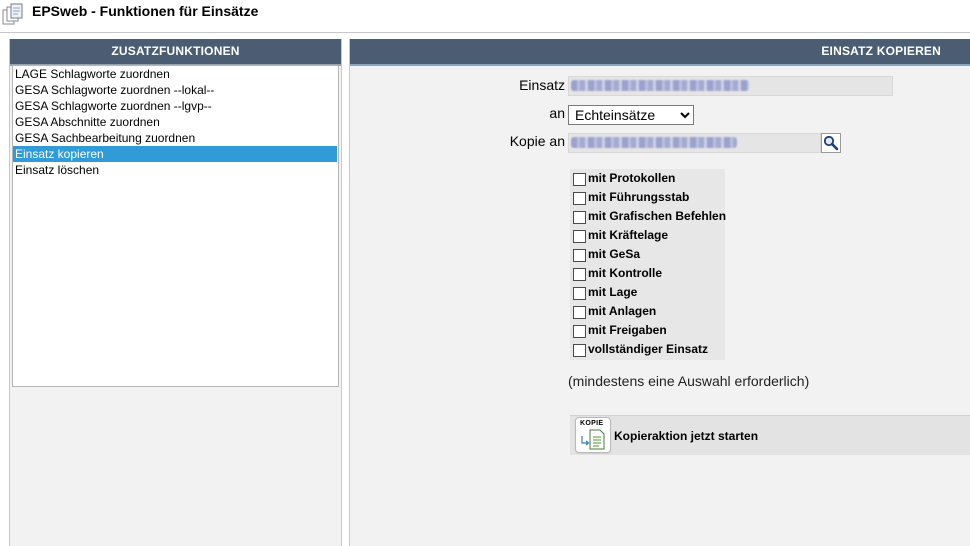  I want to click on documents-icon, so click(12, 14).